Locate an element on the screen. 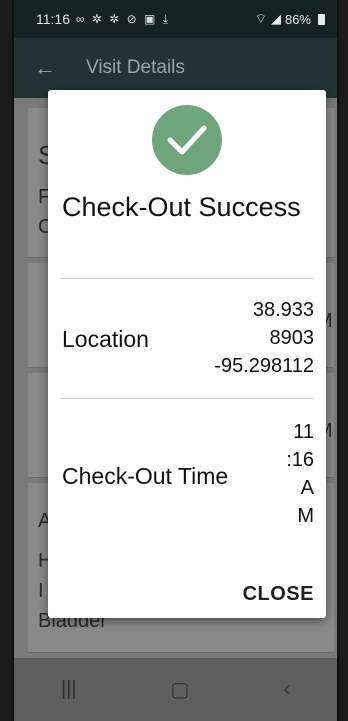 The width and height of the screenshot is (348, 721). system-nav-bar: ||| ▢ ‹ is located at coordinates (175, 689).